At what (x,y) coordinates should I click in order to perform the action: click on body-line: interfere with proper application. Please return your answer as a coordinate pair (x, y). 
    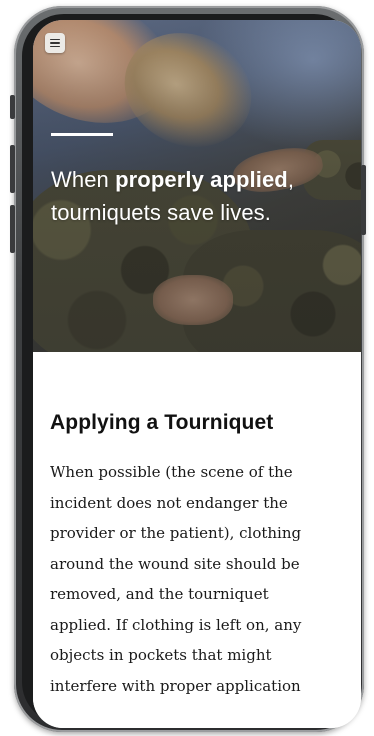
    Looking at the image, I should click on (175, 685).